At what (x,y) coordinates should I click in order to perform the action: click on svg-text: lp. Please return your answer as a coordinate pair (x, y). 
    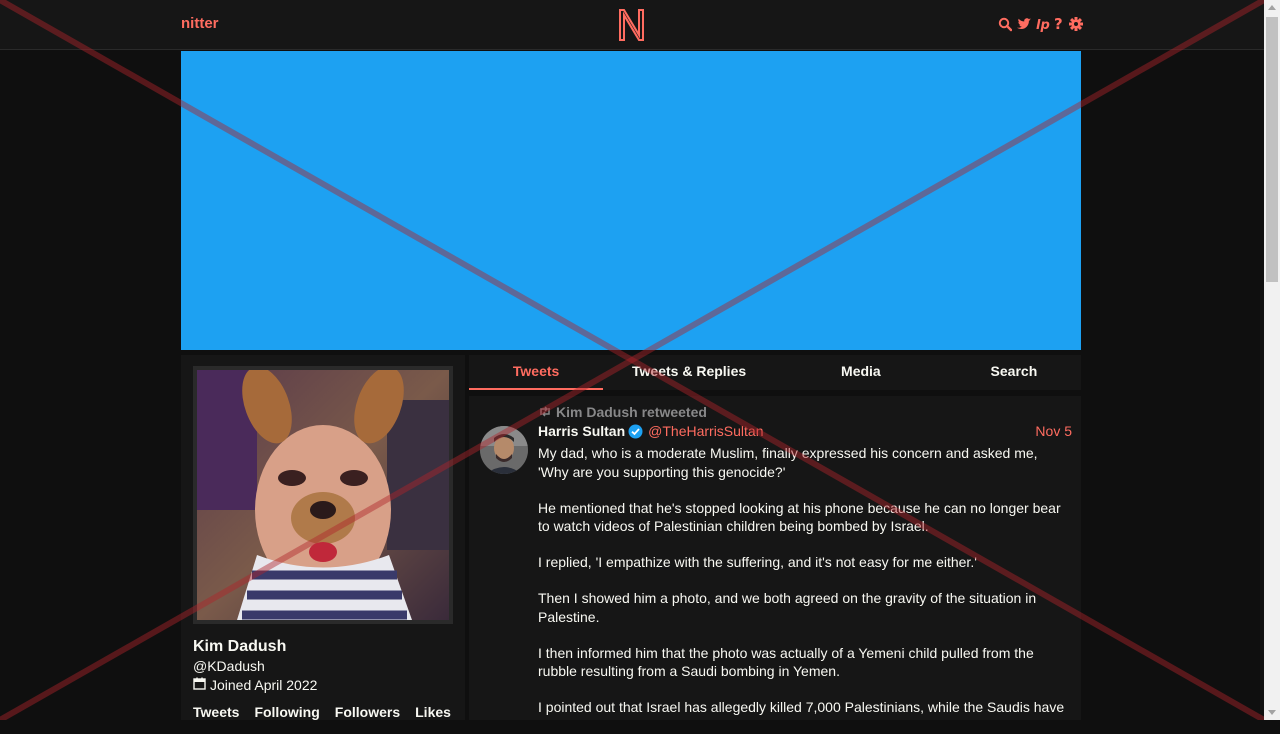
    Looking at the image, I should click on (1043, 25).